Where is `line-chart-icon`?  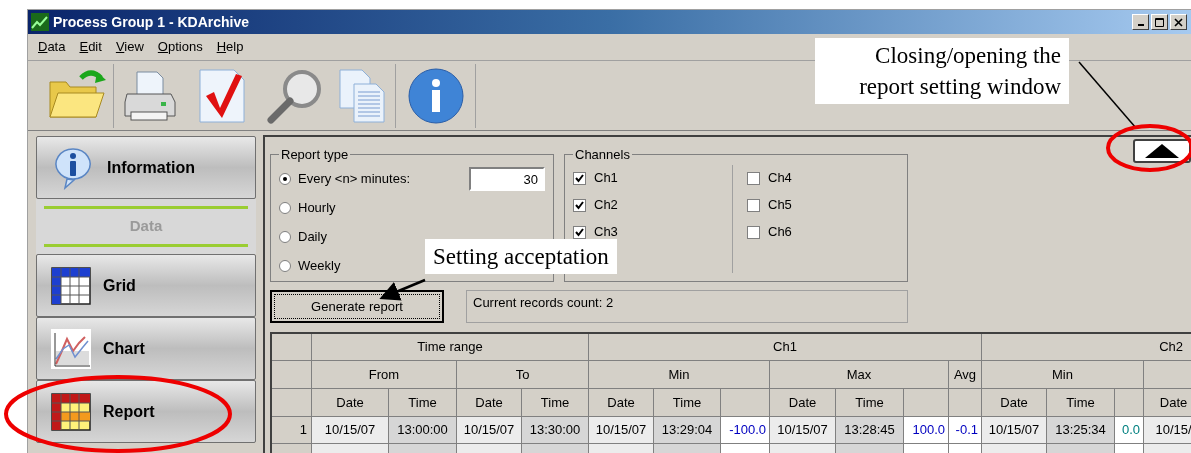 line-chart-icon is located at coordinates (71, 348).